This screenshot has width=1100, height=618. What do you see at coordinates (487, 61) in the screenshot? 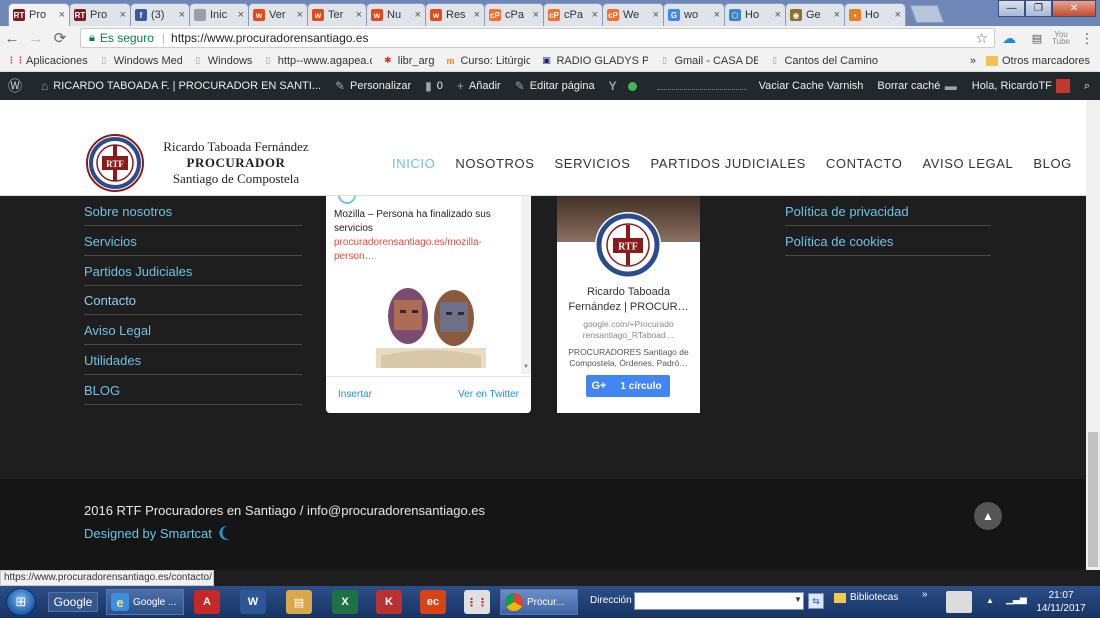
I see `bookmark-item: m Curso: Litúrgics` at bounding box center [487, 61].